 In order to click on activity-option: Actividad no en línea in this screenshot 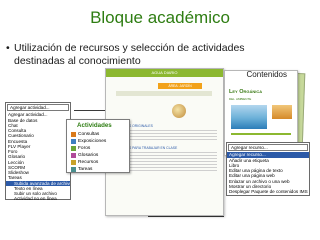, I will do `click(38, 198)`.